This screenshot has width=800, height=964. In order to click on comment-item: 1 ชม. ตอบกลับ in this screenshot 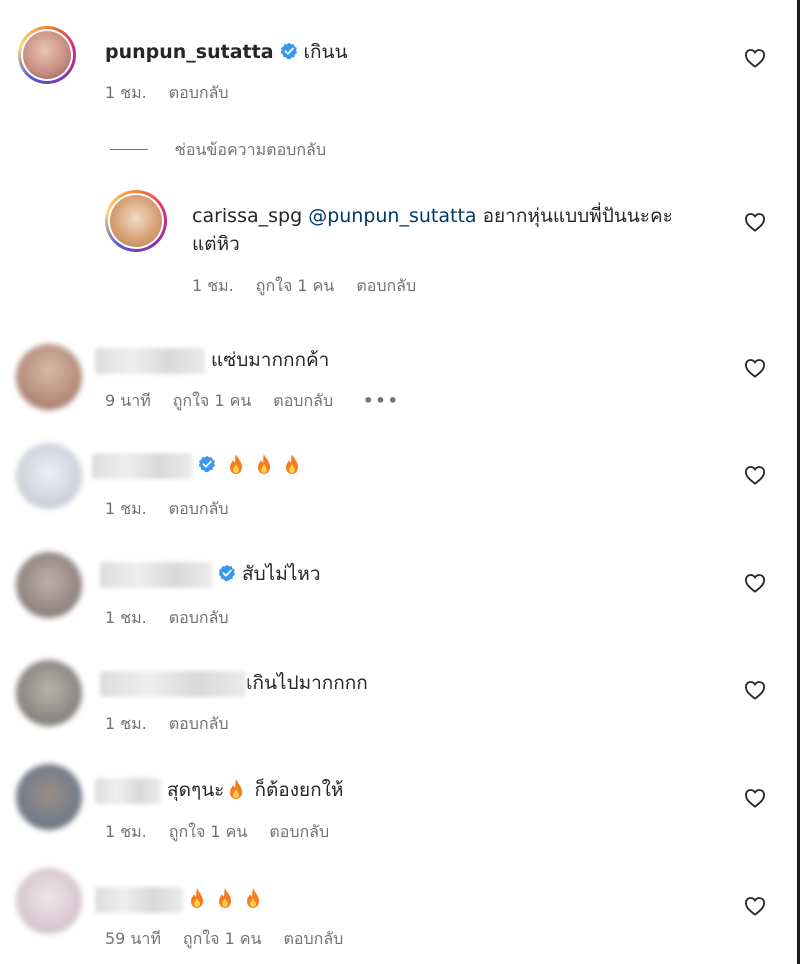, I will do `click(395, 487)`.